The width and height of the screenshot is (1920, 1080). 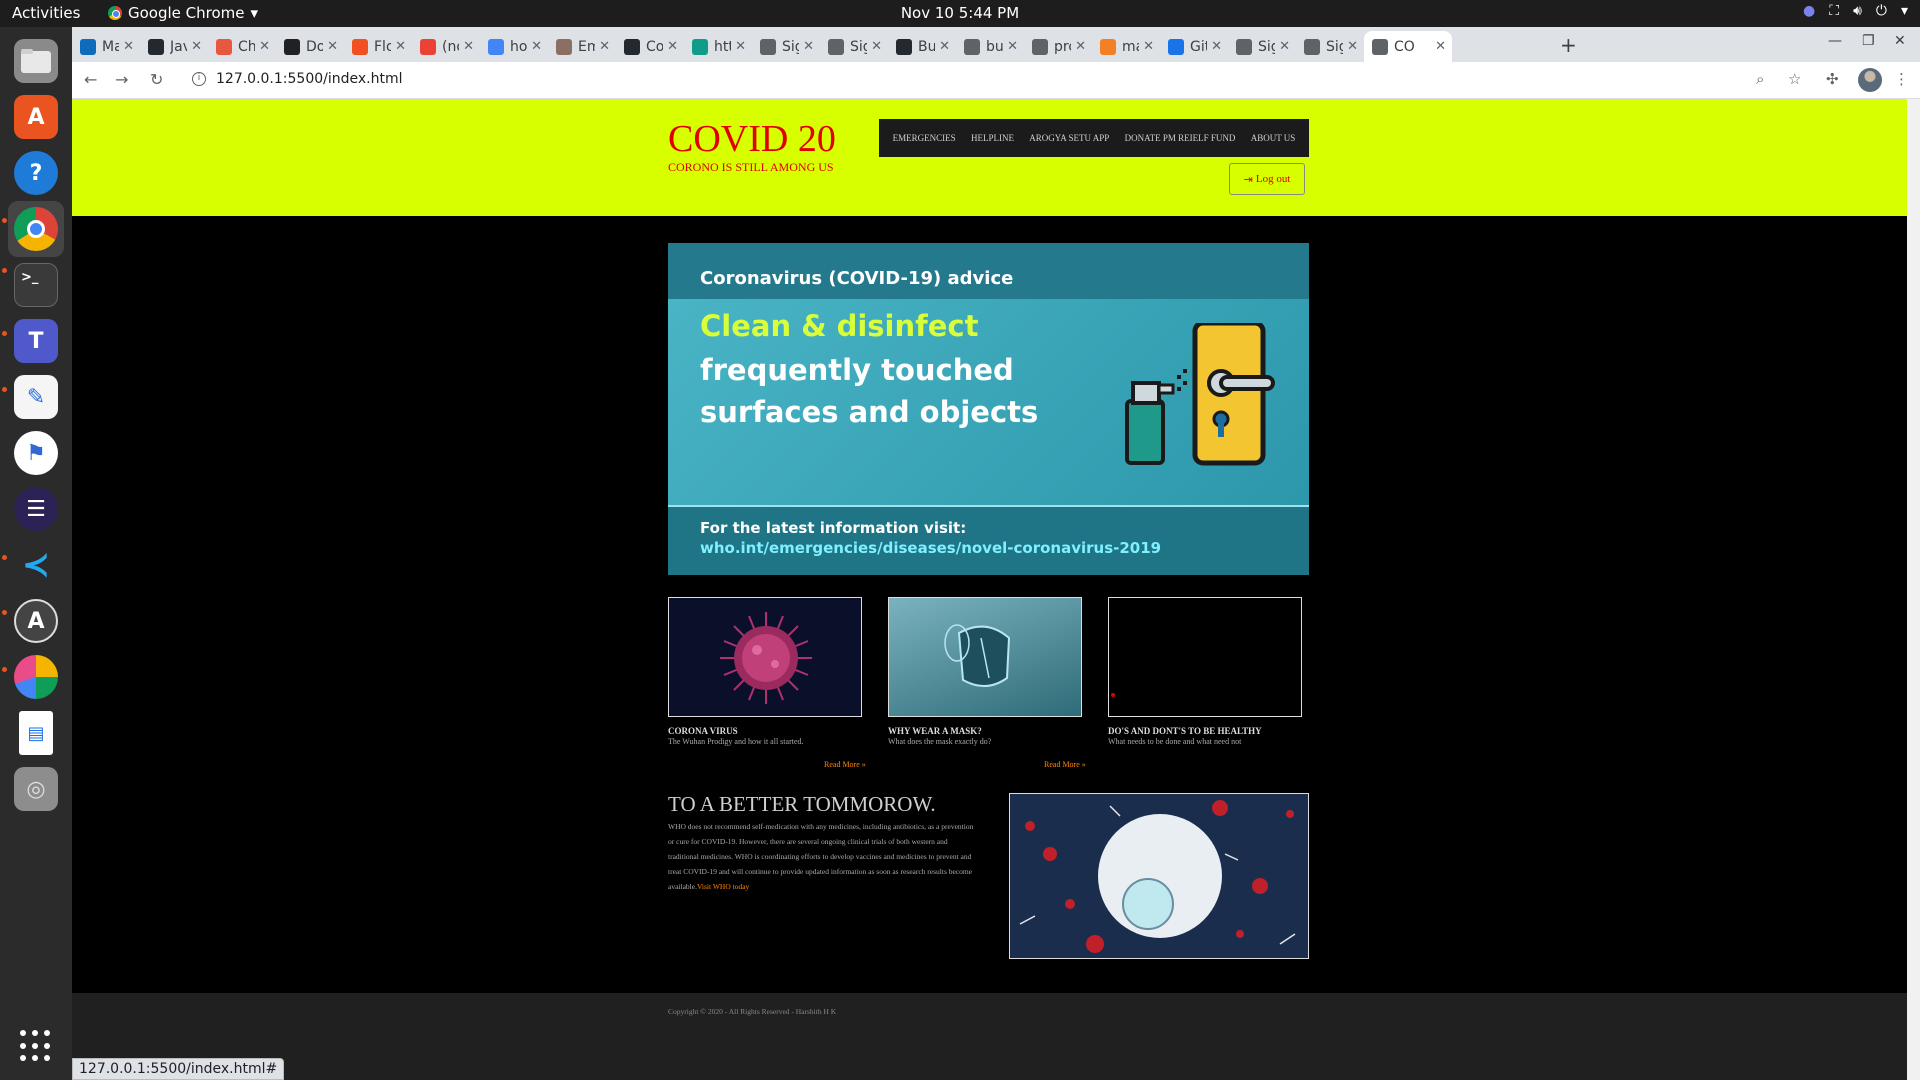 What do you see at coordinates (1904, 11) in the screenshot?
I see `chevron-down-icon: ▾` at bounding box center [1904, 11].